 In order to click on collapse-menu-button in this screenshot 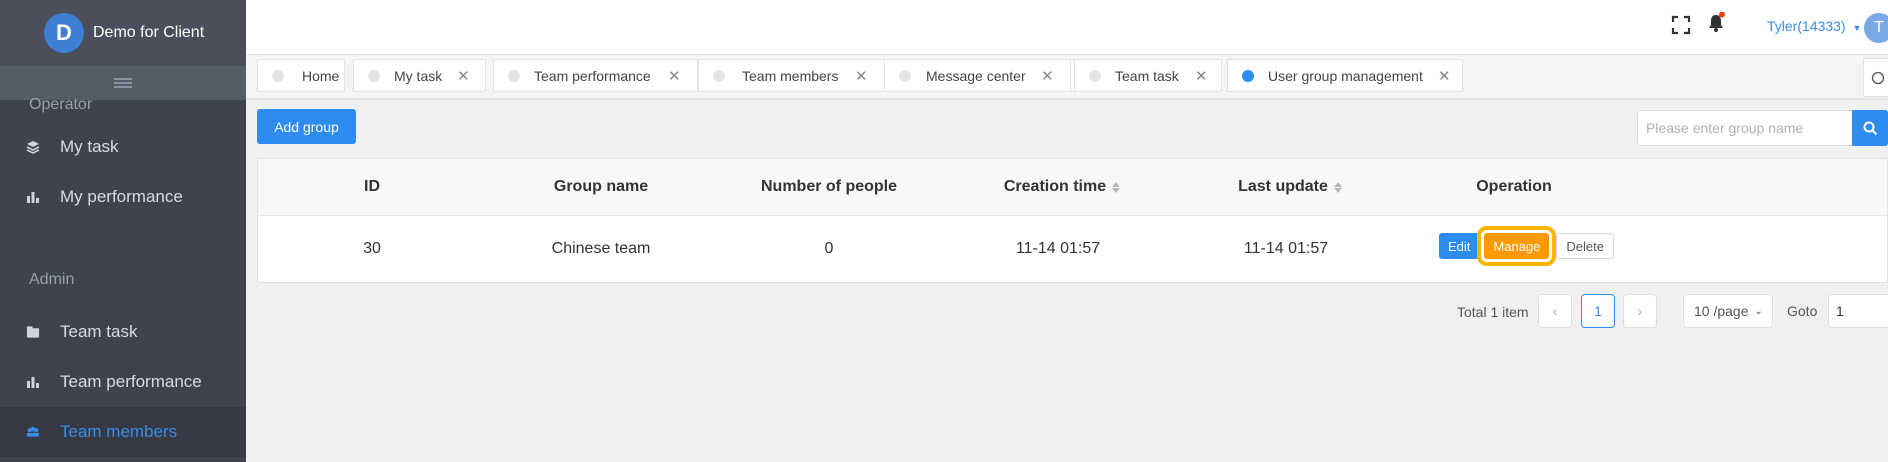, I will do `click(123, 83)`.